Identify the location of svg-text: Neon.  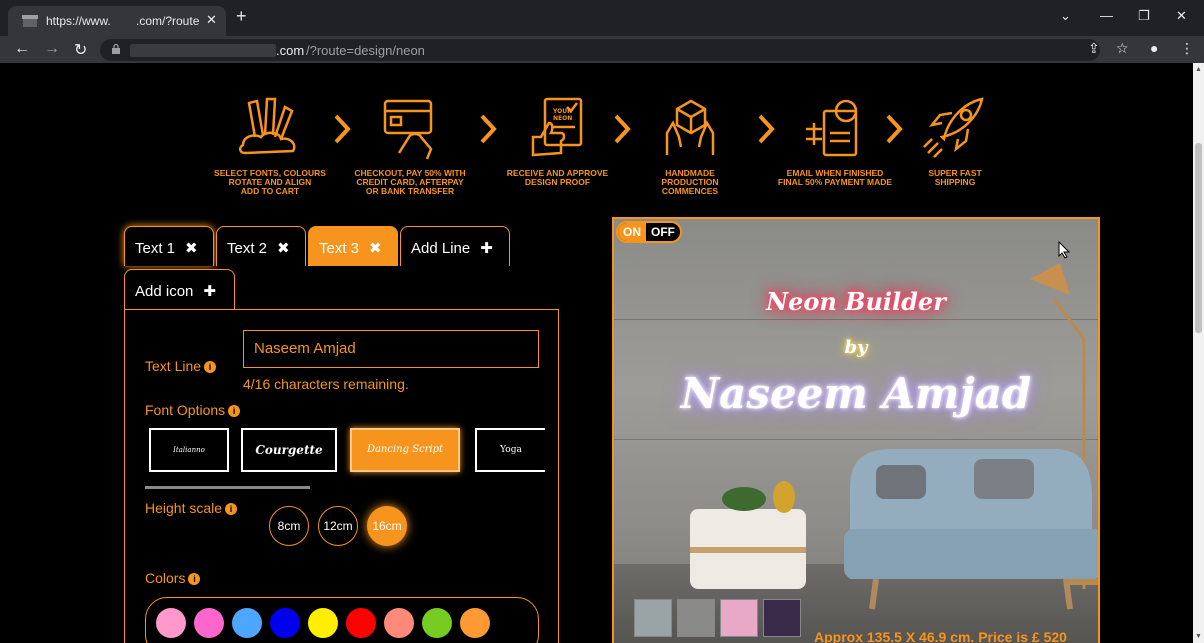
(562, 118).